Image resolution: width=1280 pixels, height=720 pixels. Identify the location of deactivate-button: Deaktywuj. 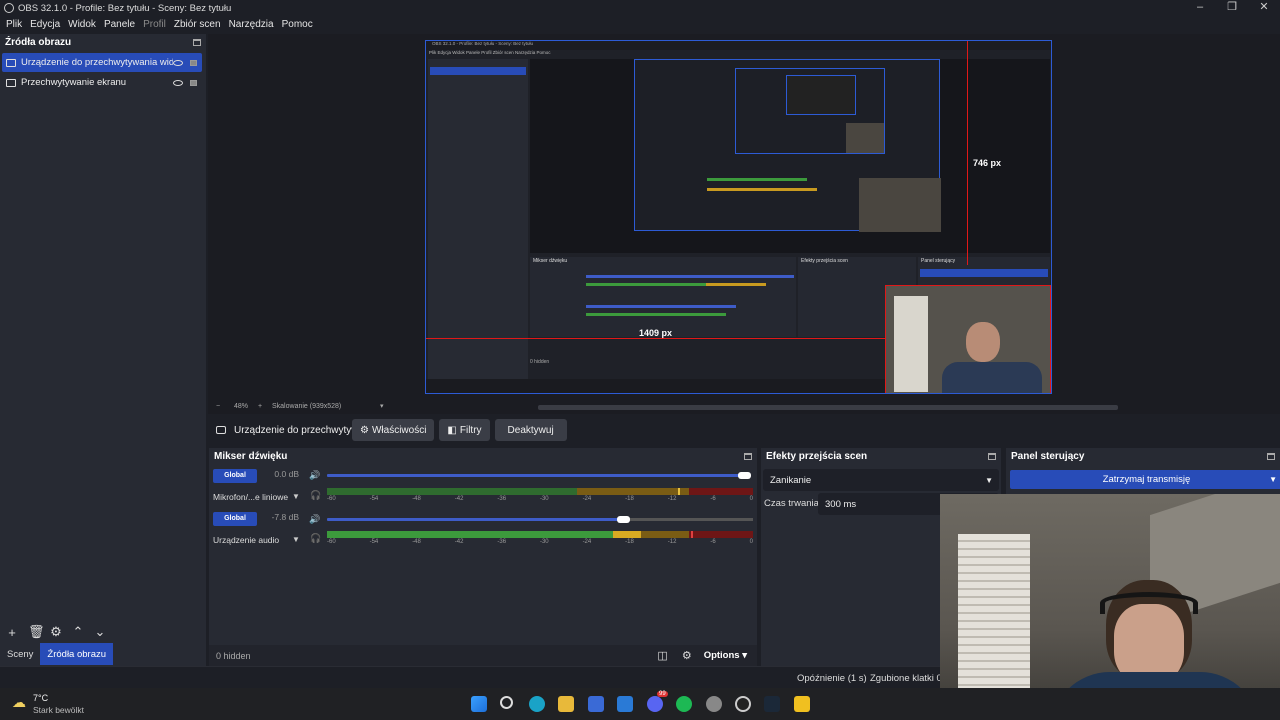
(530, 430).